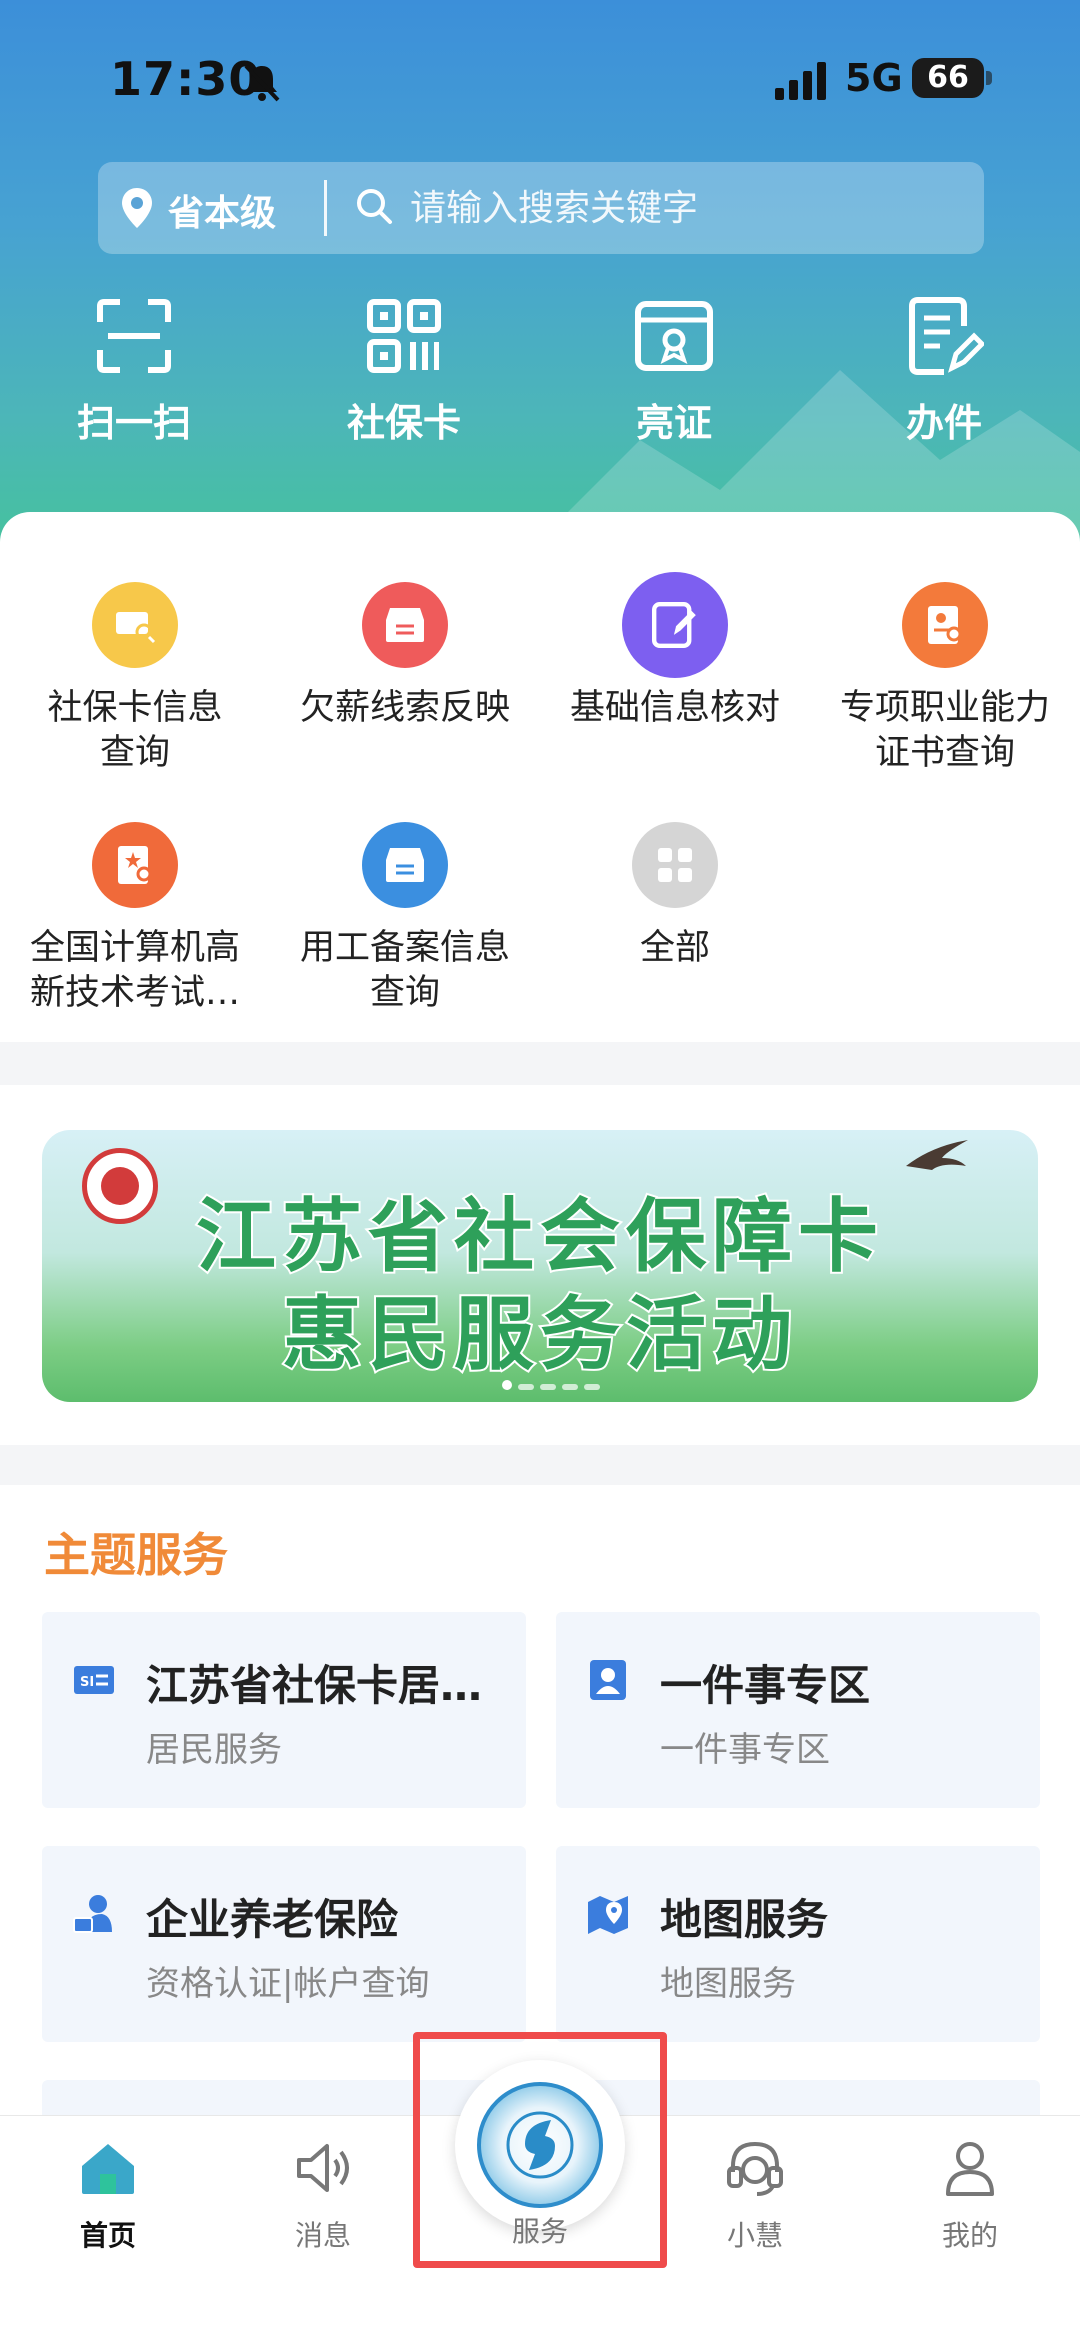 This screenshot has width=1080, height=2341. I want to click on service-label: 社保卡信息, so click(135, 708).